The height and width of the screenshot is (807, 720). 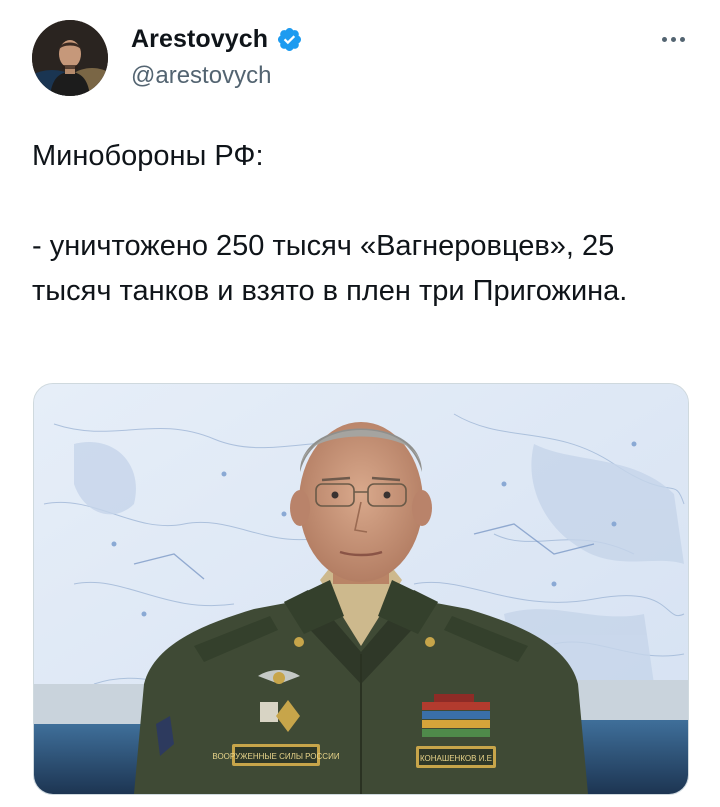 I want to click on display-name: Arestovych, so click(x=199, y=39).